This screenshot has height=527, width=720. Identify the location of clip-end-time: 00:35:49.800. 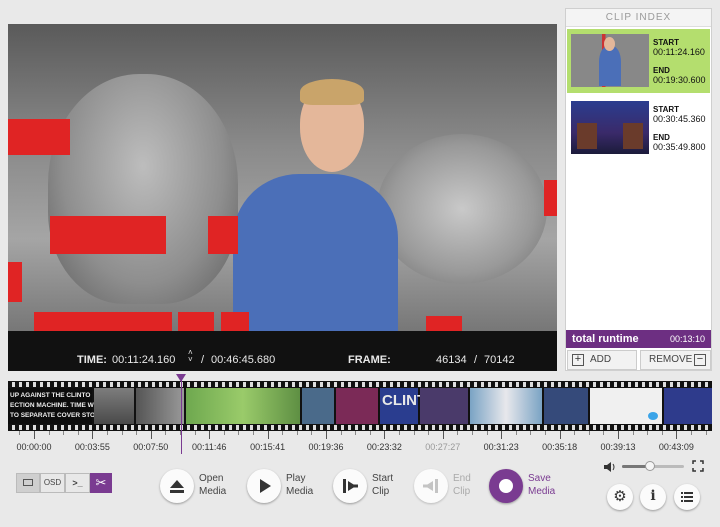
(679, 147).